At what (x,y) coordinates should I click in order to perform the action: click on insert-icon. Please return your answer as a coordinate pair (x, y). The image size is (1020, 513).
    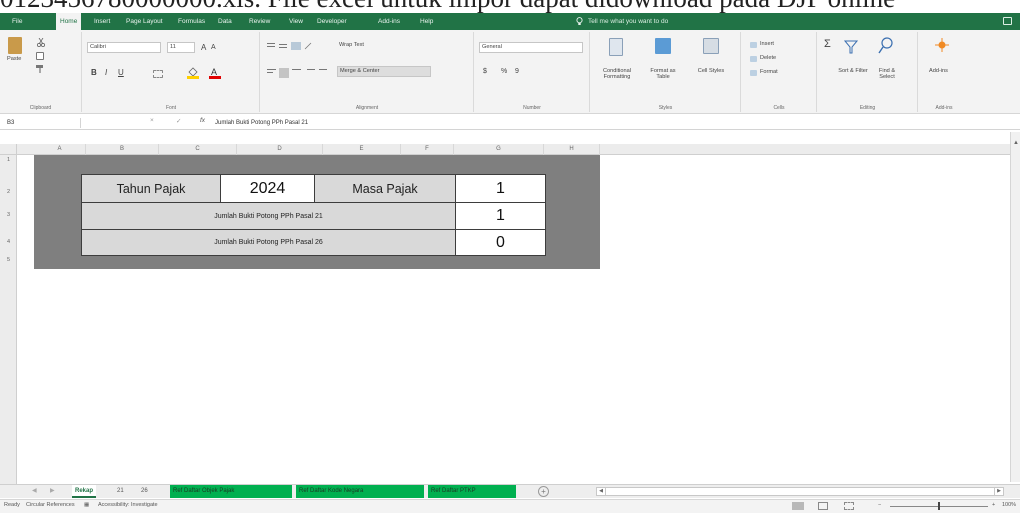
    Looking at the image, I should click on (753, 45).